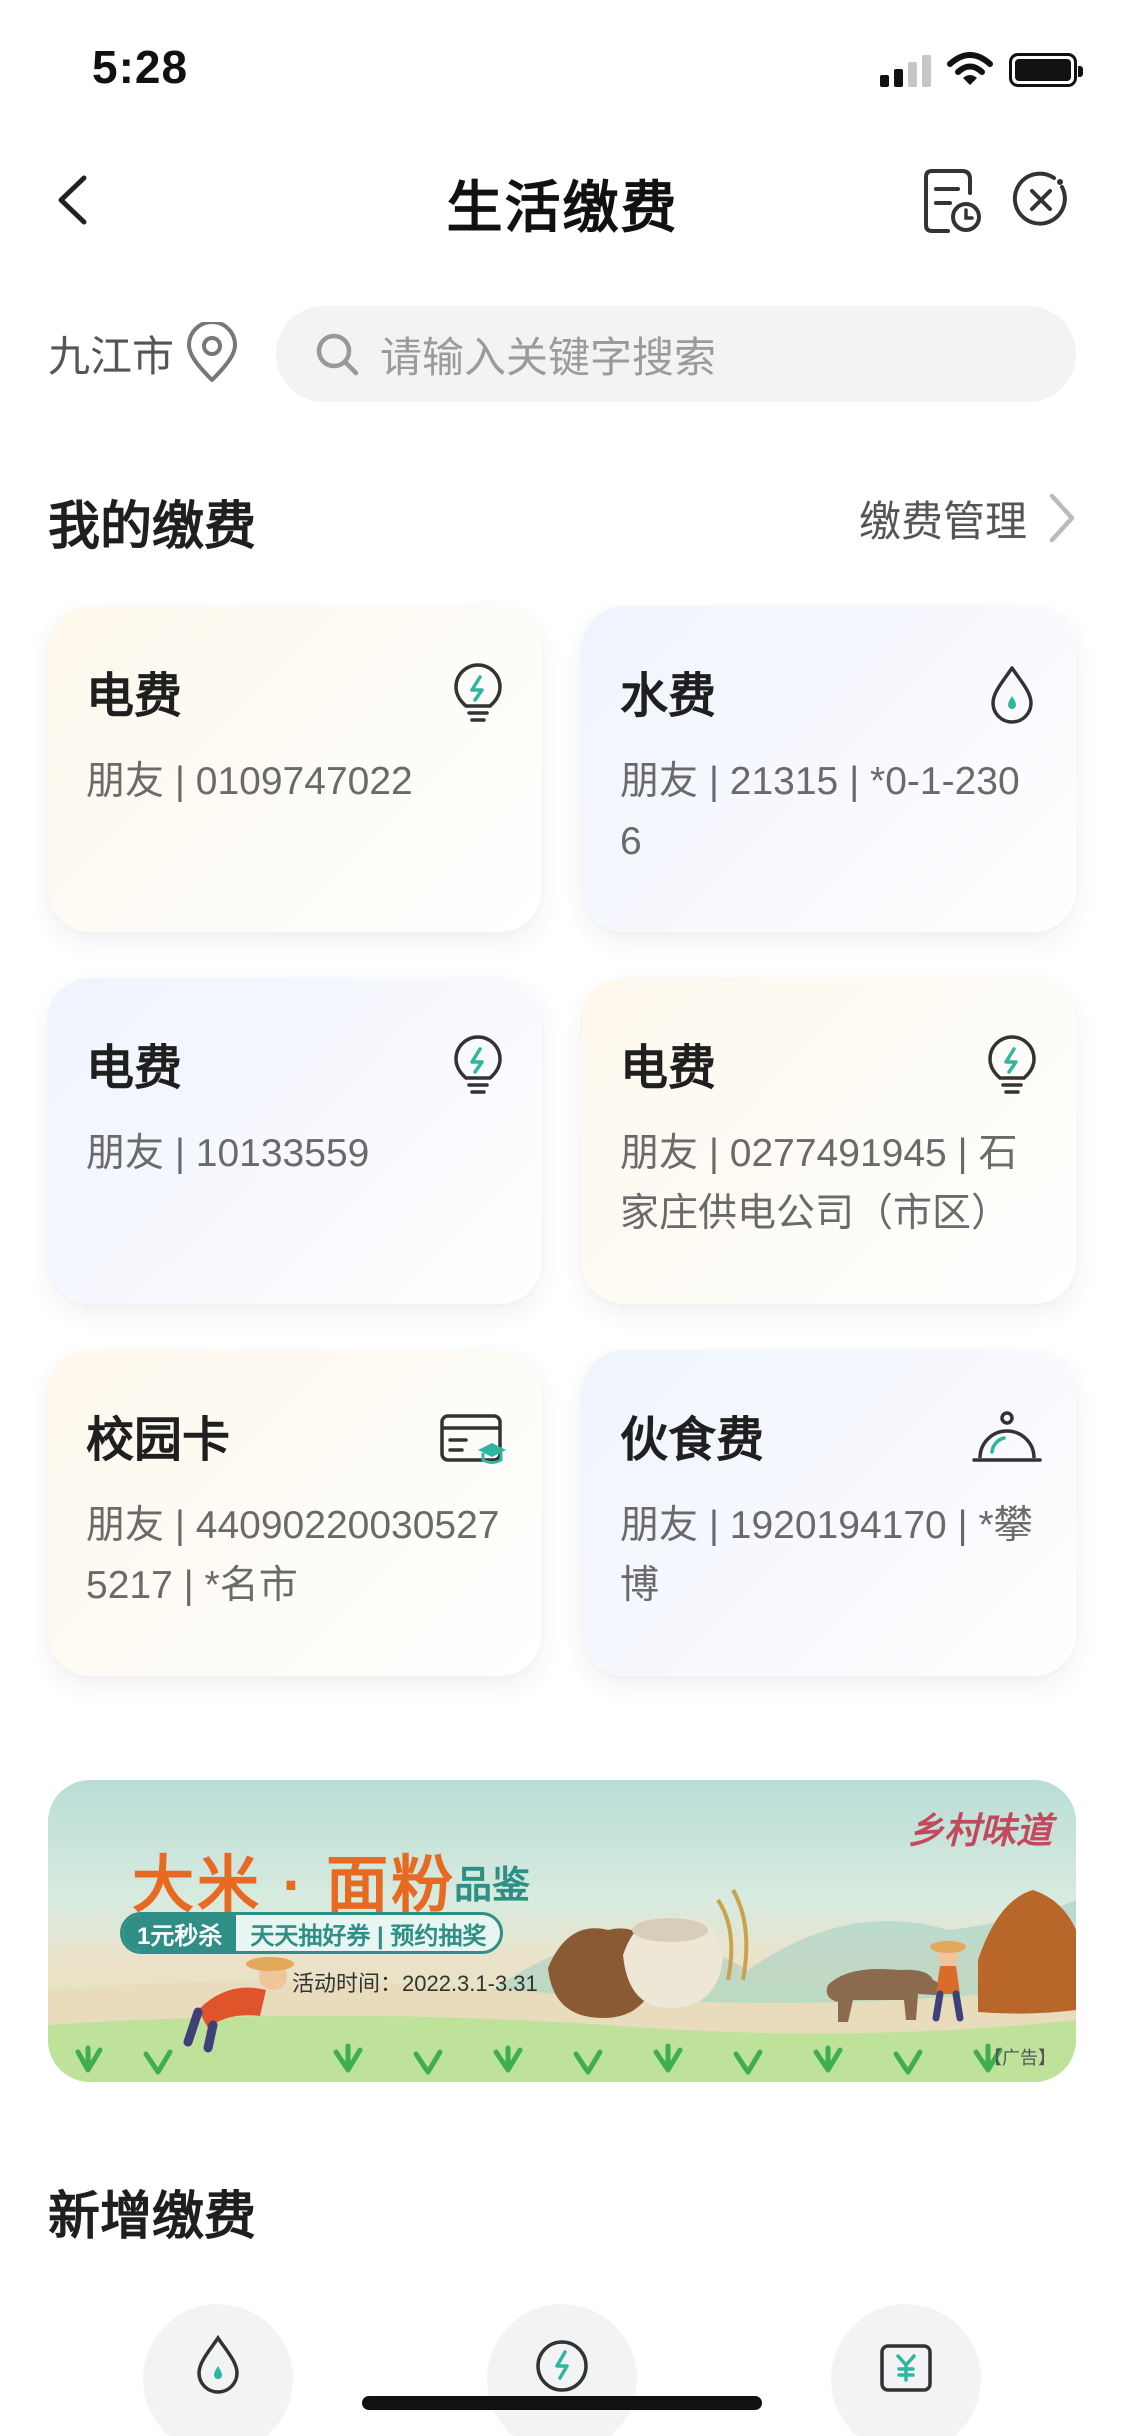 The width and height of the screenshot is (1125, 2436). What do you see at coordinates (152, 2217) in the screenshot?
I see `add-payment-title: 新增缴费` at bounding box center [152, 2217].